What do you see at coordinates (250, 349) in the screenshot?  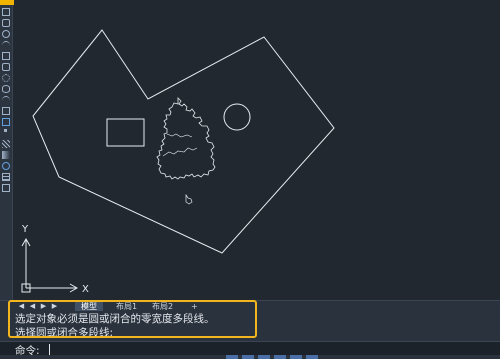 I see `command-line: 命令:` at bounding box center [250, 349].